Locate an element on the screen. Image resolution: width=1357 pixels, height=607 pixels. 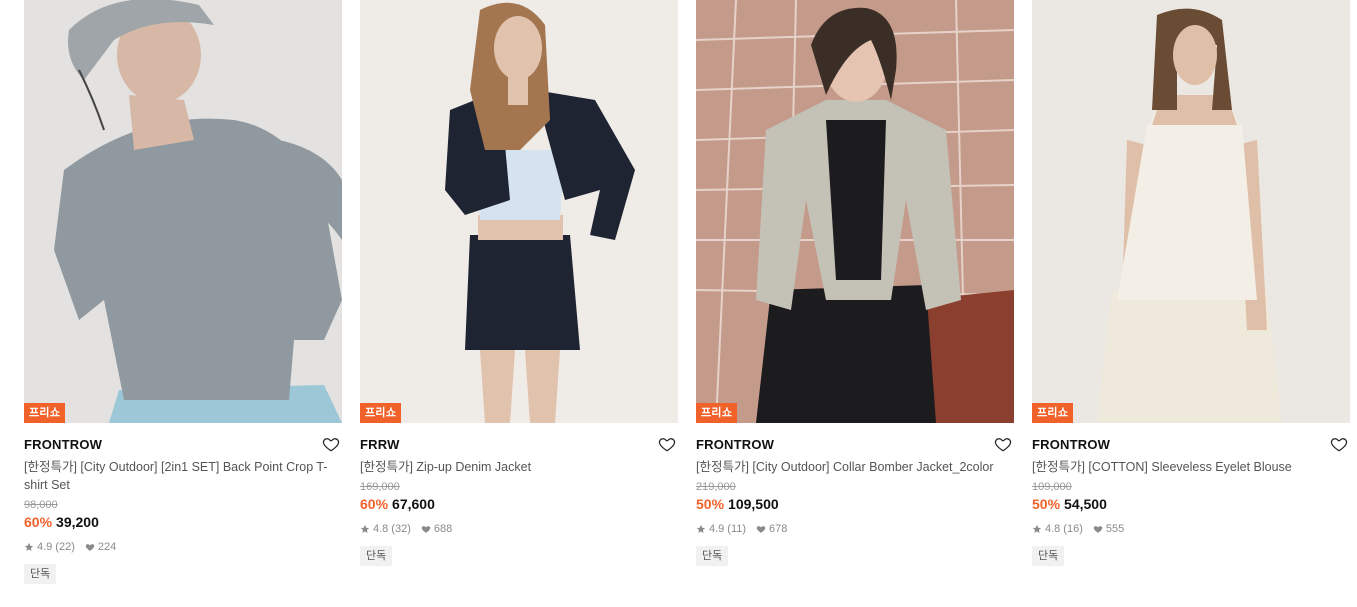
sale-price: 54,500 is located at coordinates (1085, 504).